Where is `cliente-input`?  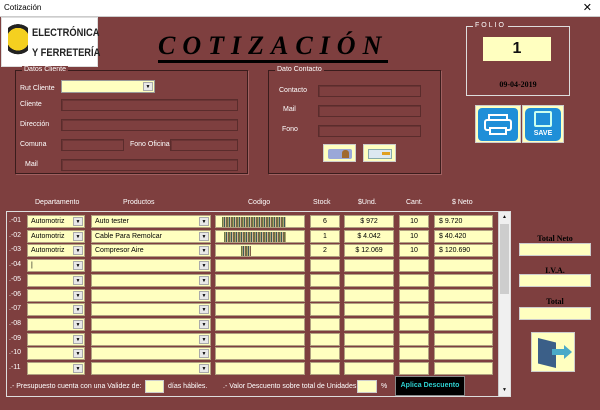
cliente-input is located at coordinates (149, 105).